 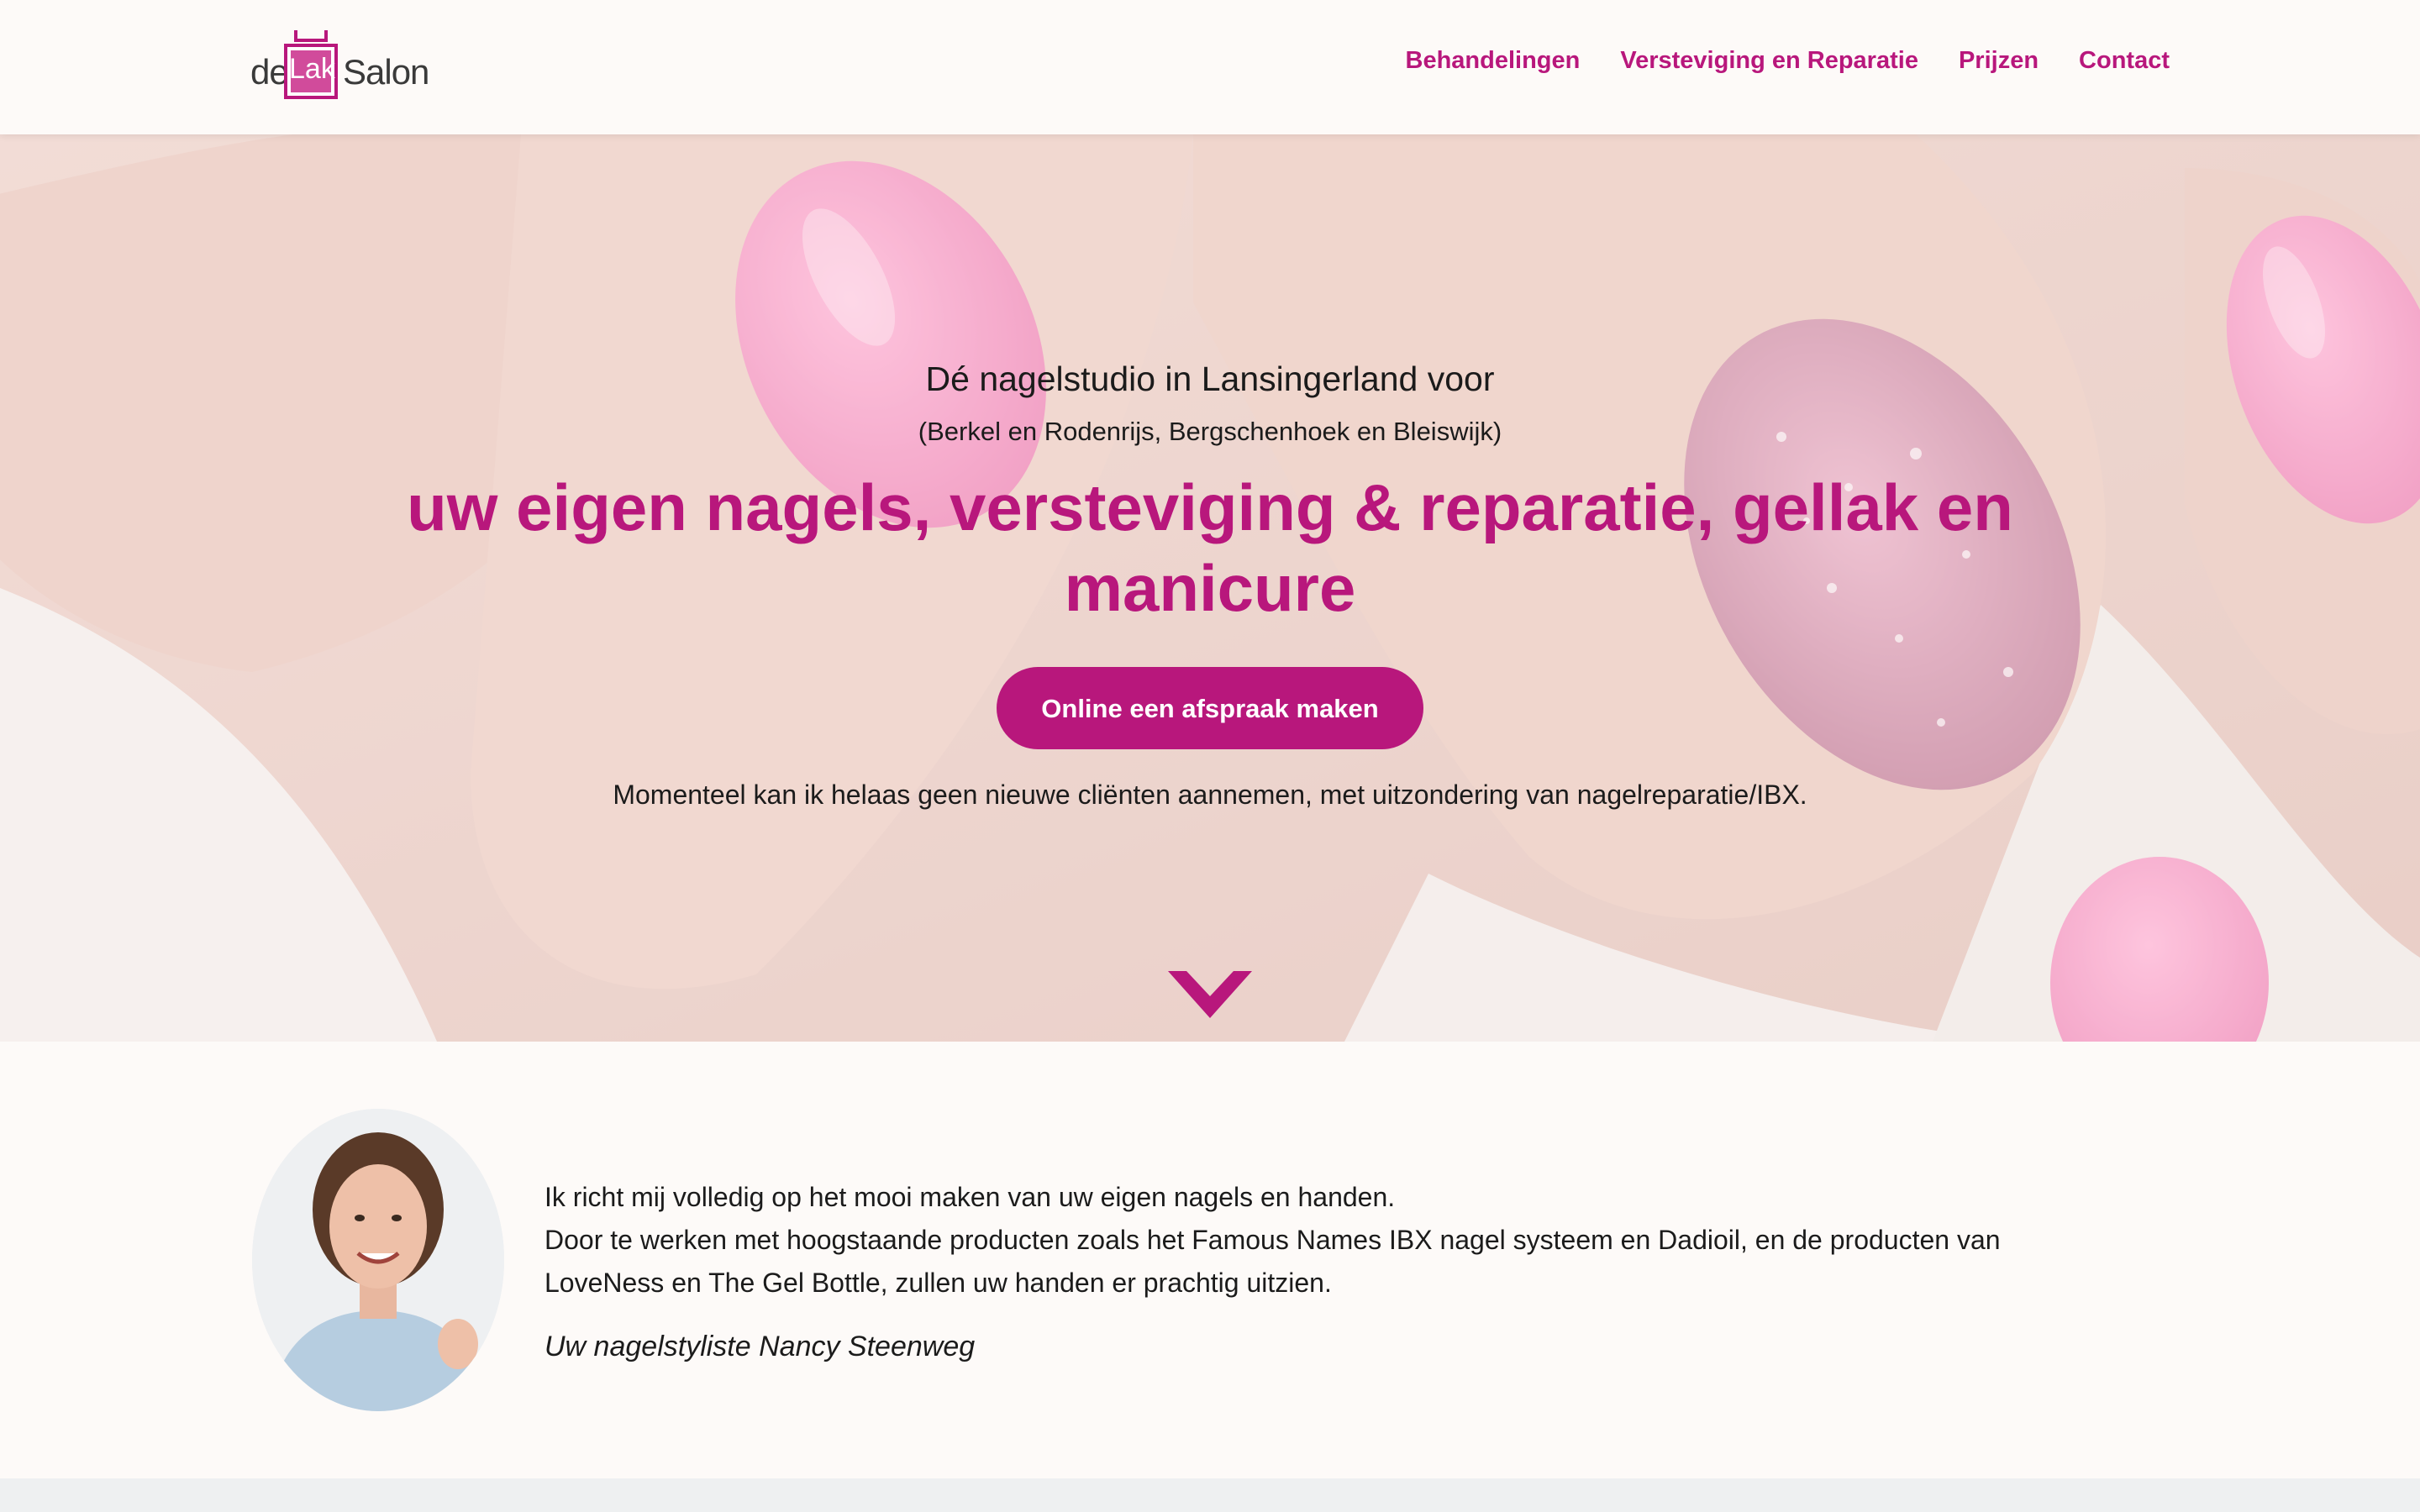 I want to click on nav-item-behandelingen: Behandelingen, so click(x=1494, y=61).